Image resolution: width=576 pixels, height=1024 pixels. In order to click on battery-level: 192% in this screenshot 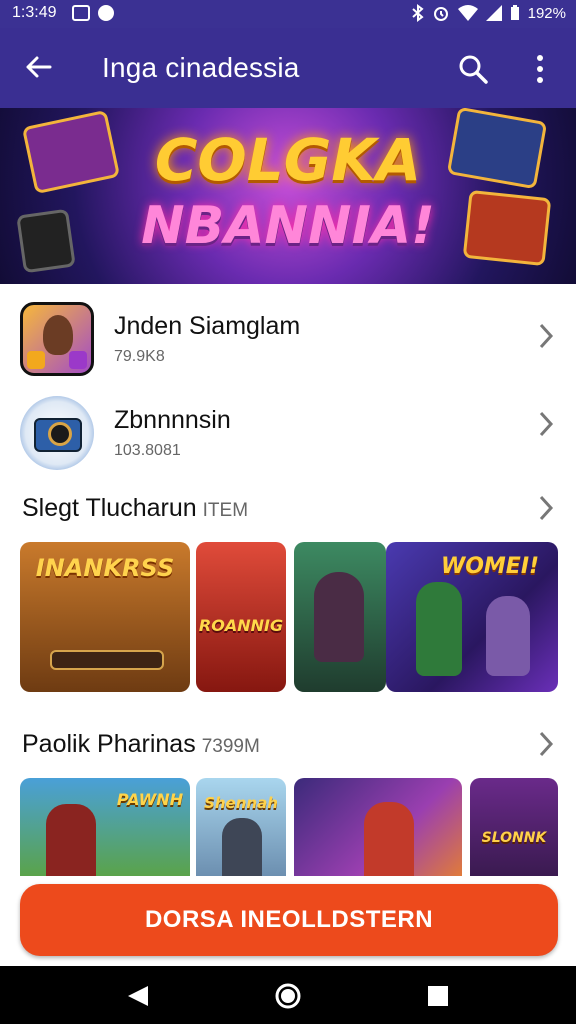, I will do `click(546, 13)`.